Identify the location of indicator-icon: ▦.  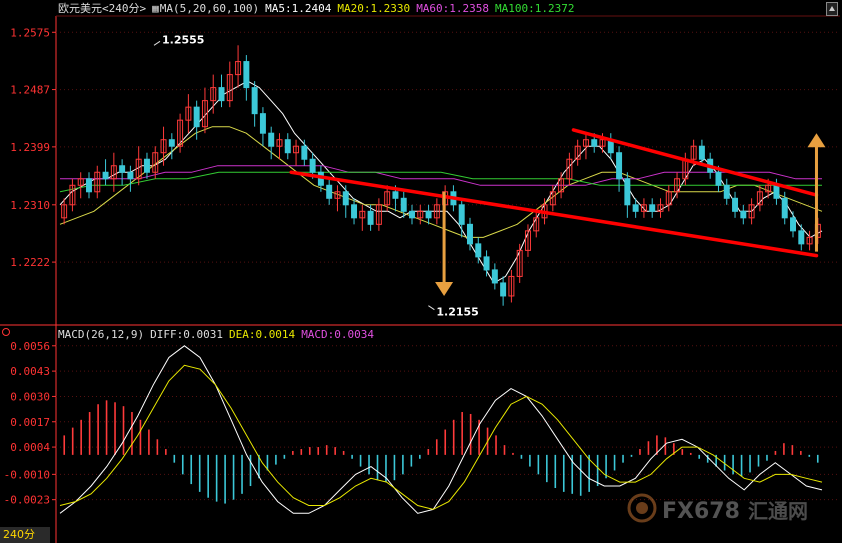
(155, 8).